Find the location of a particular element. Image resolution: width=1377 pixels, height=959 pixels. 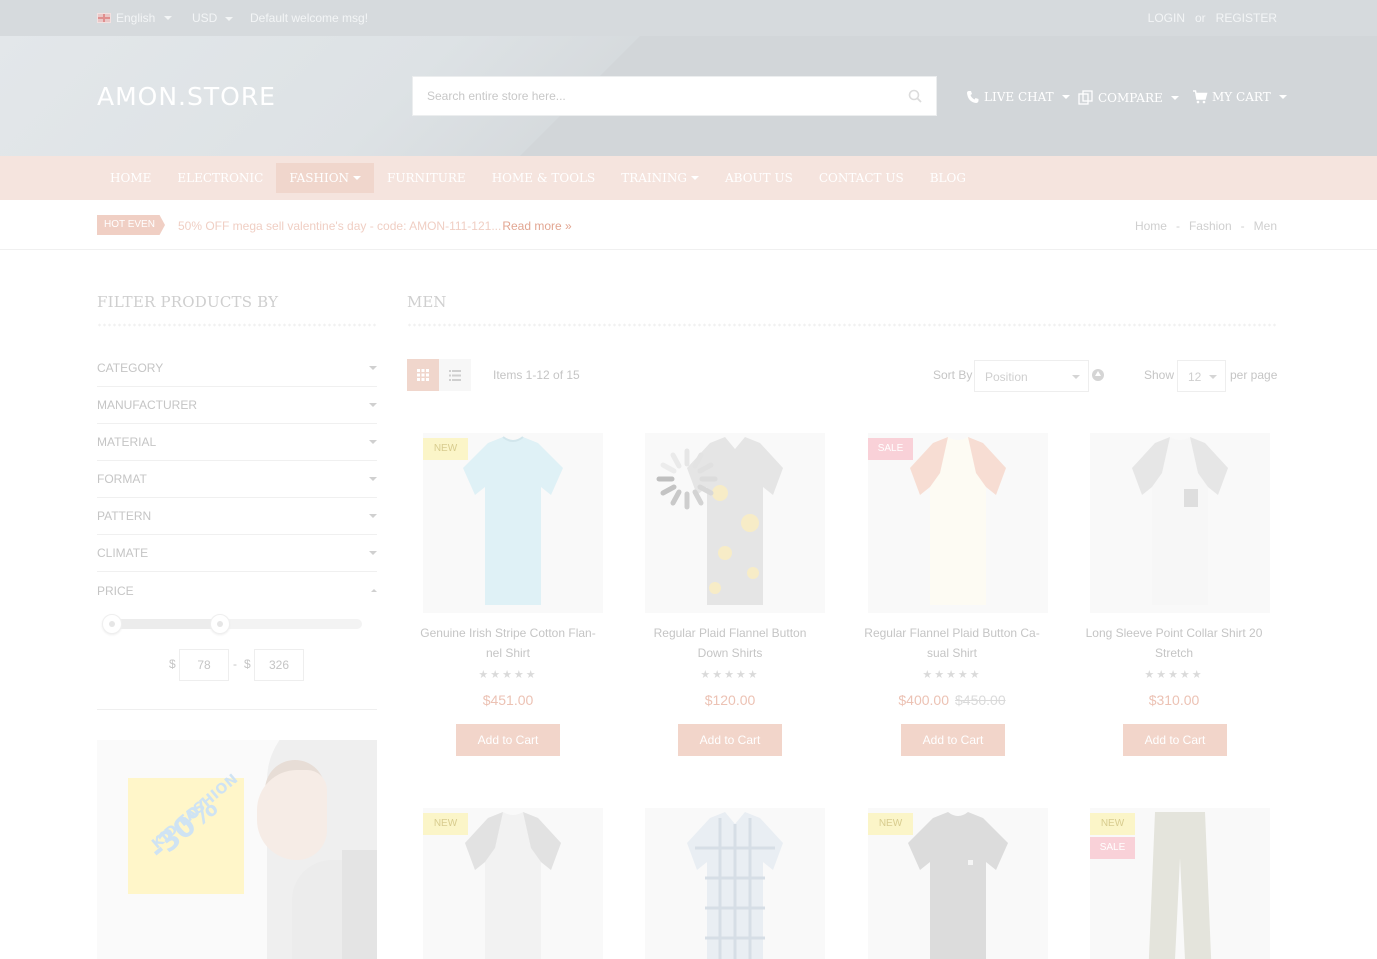

grid-view-button is located at coordinates (423, 375).